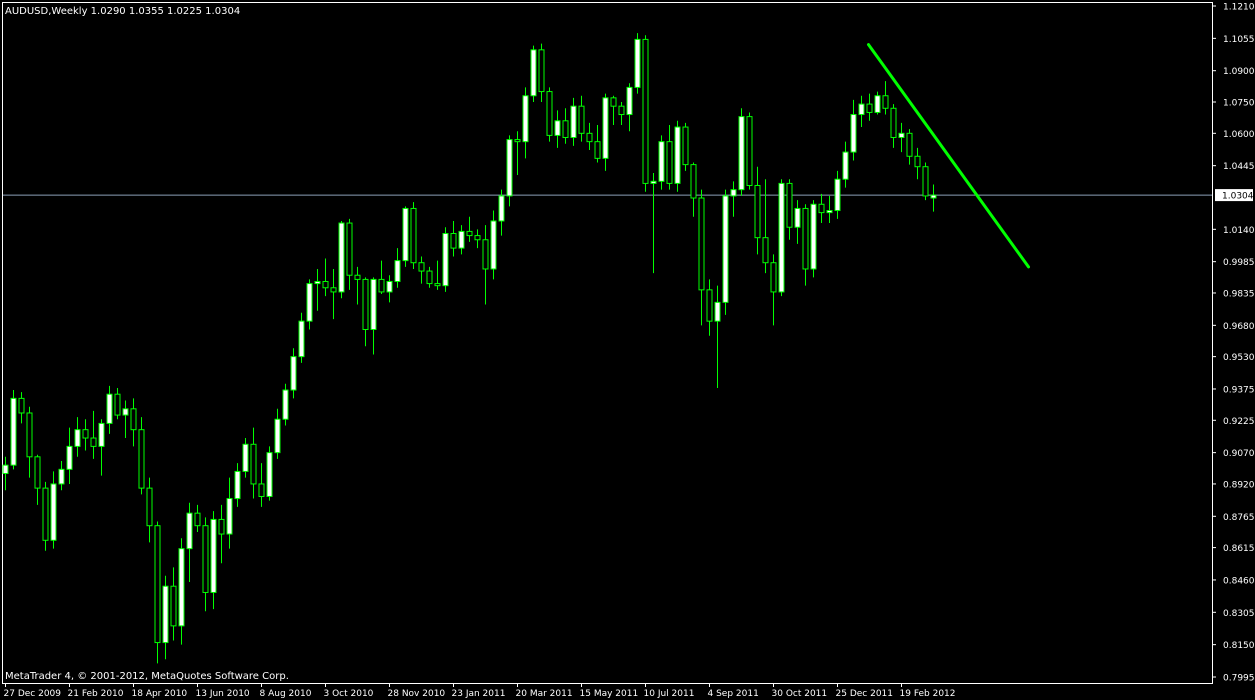 The height and width of the screenshot is (700, 1255). Describe the element at coordinates (1239, 581) in the screenshot. I see `y-tick-label: 0.8460` at that location.